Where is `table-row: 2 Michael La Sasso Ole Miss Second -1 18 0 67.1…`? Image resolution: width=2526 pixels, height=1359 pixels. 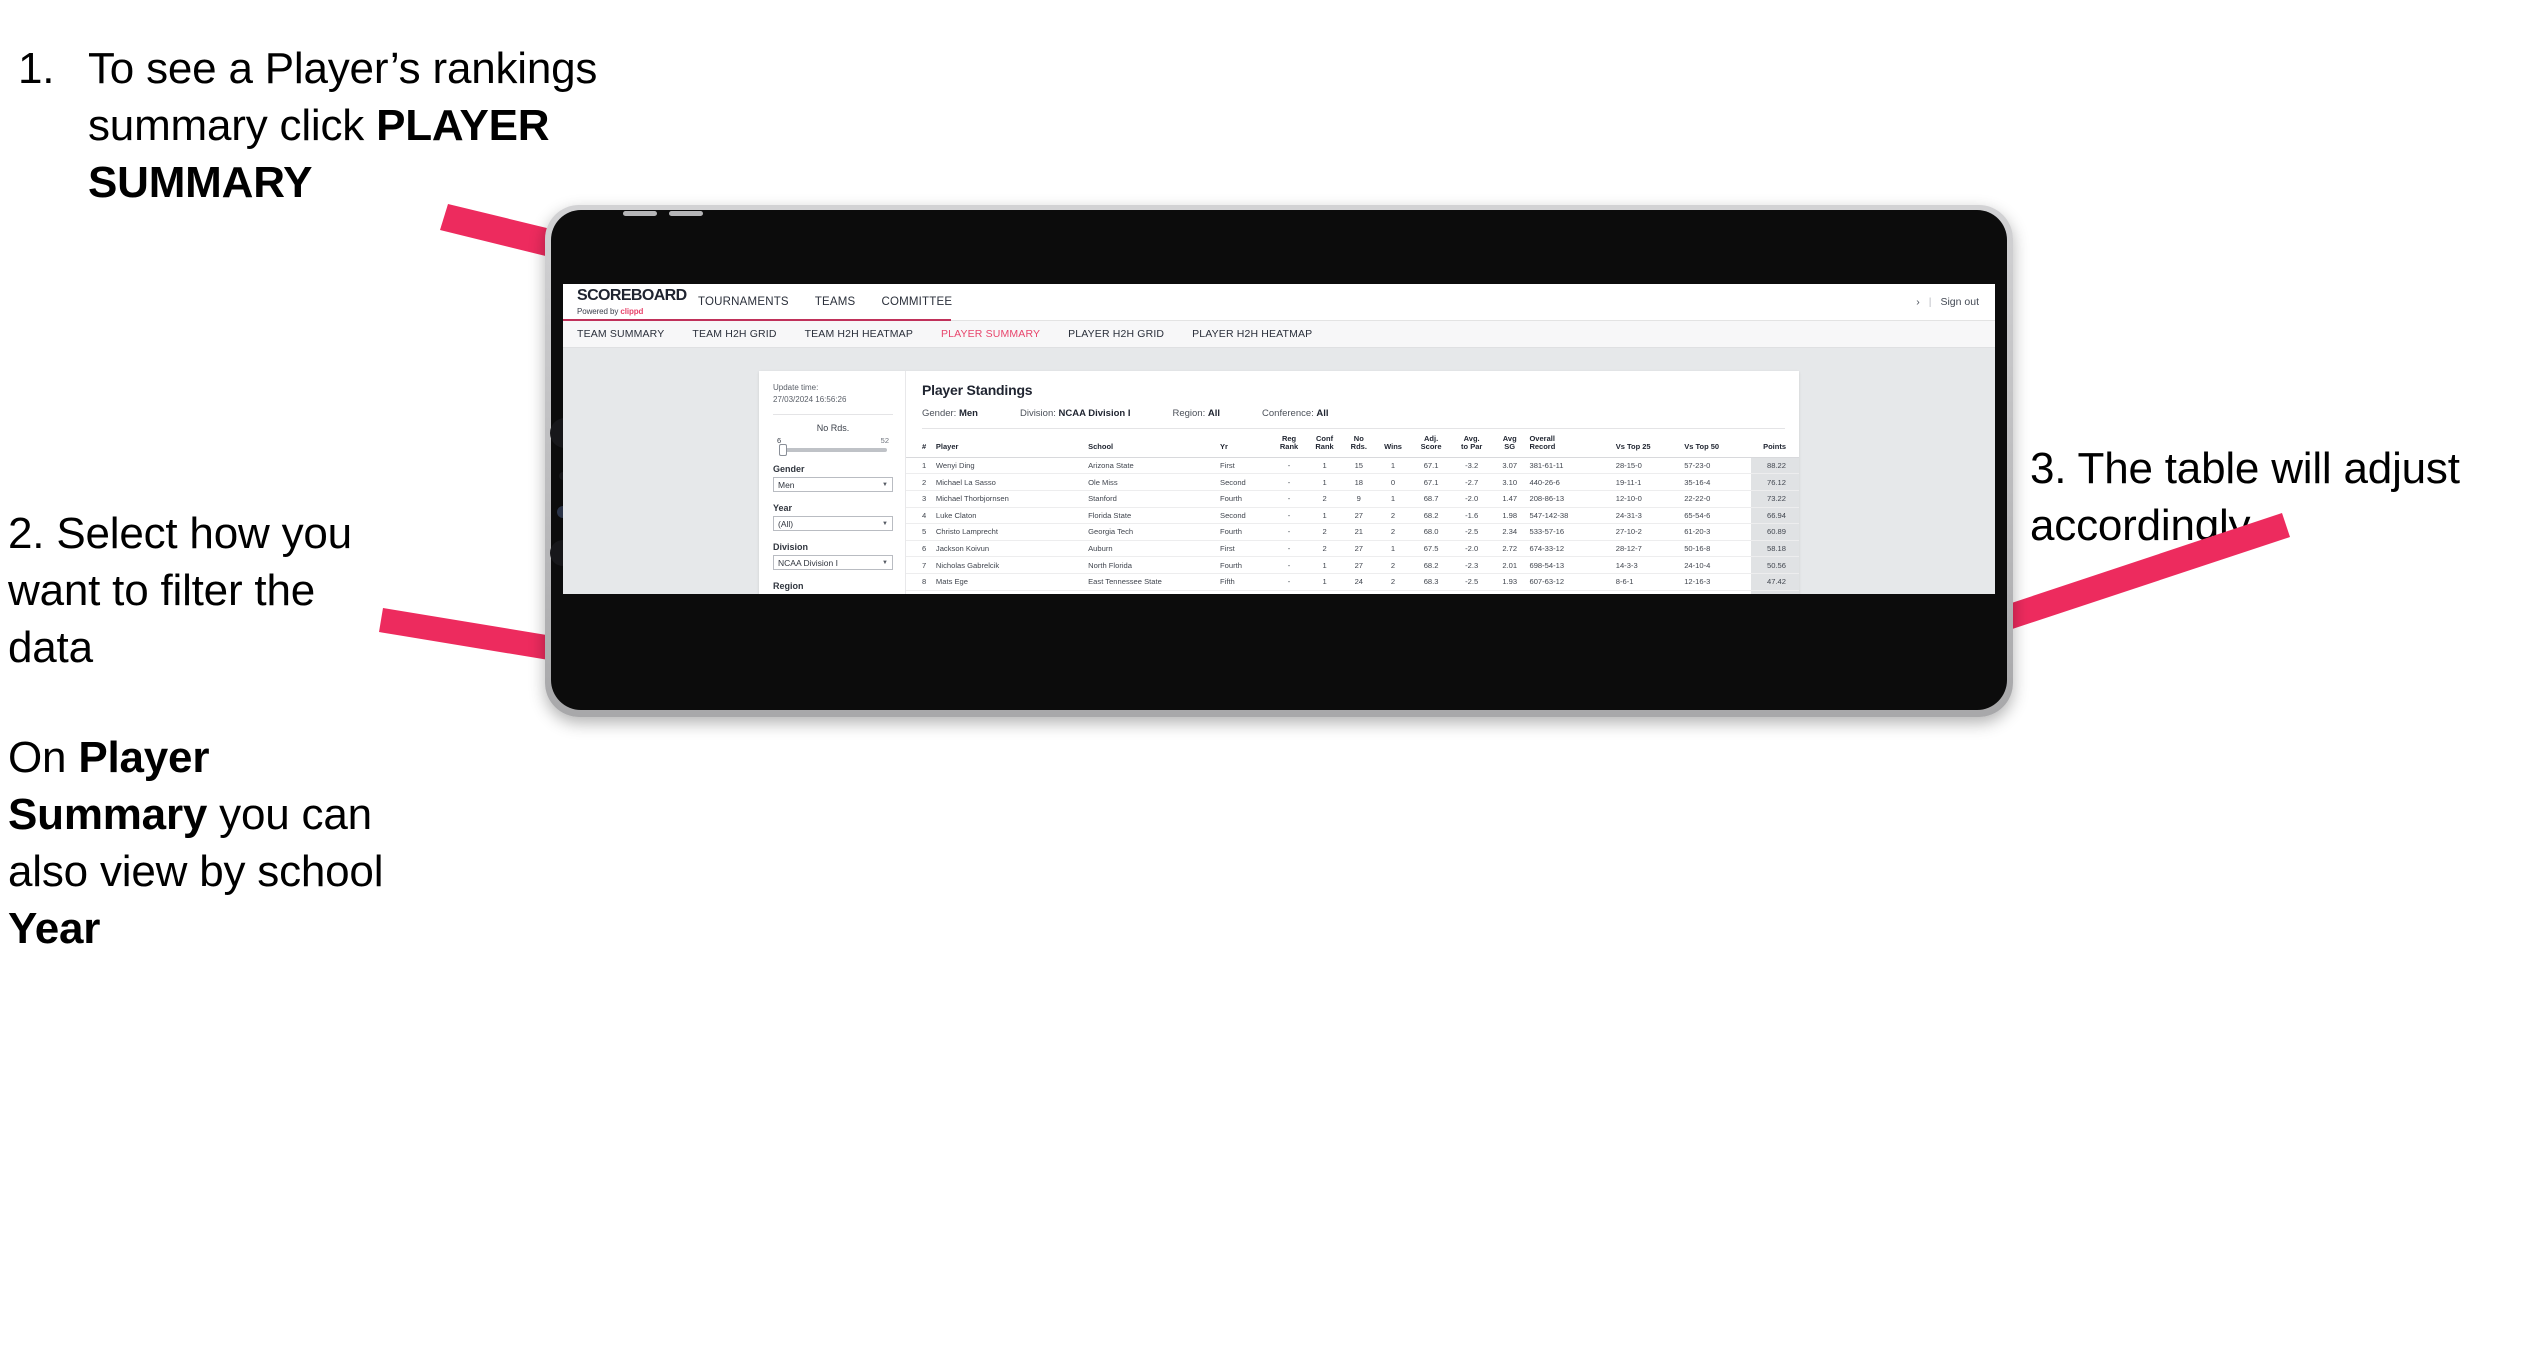 table-row: 2 Michael La Sasso Ole Miss Second -1 18 0 67.1… is located at coordinates (1352, 482).